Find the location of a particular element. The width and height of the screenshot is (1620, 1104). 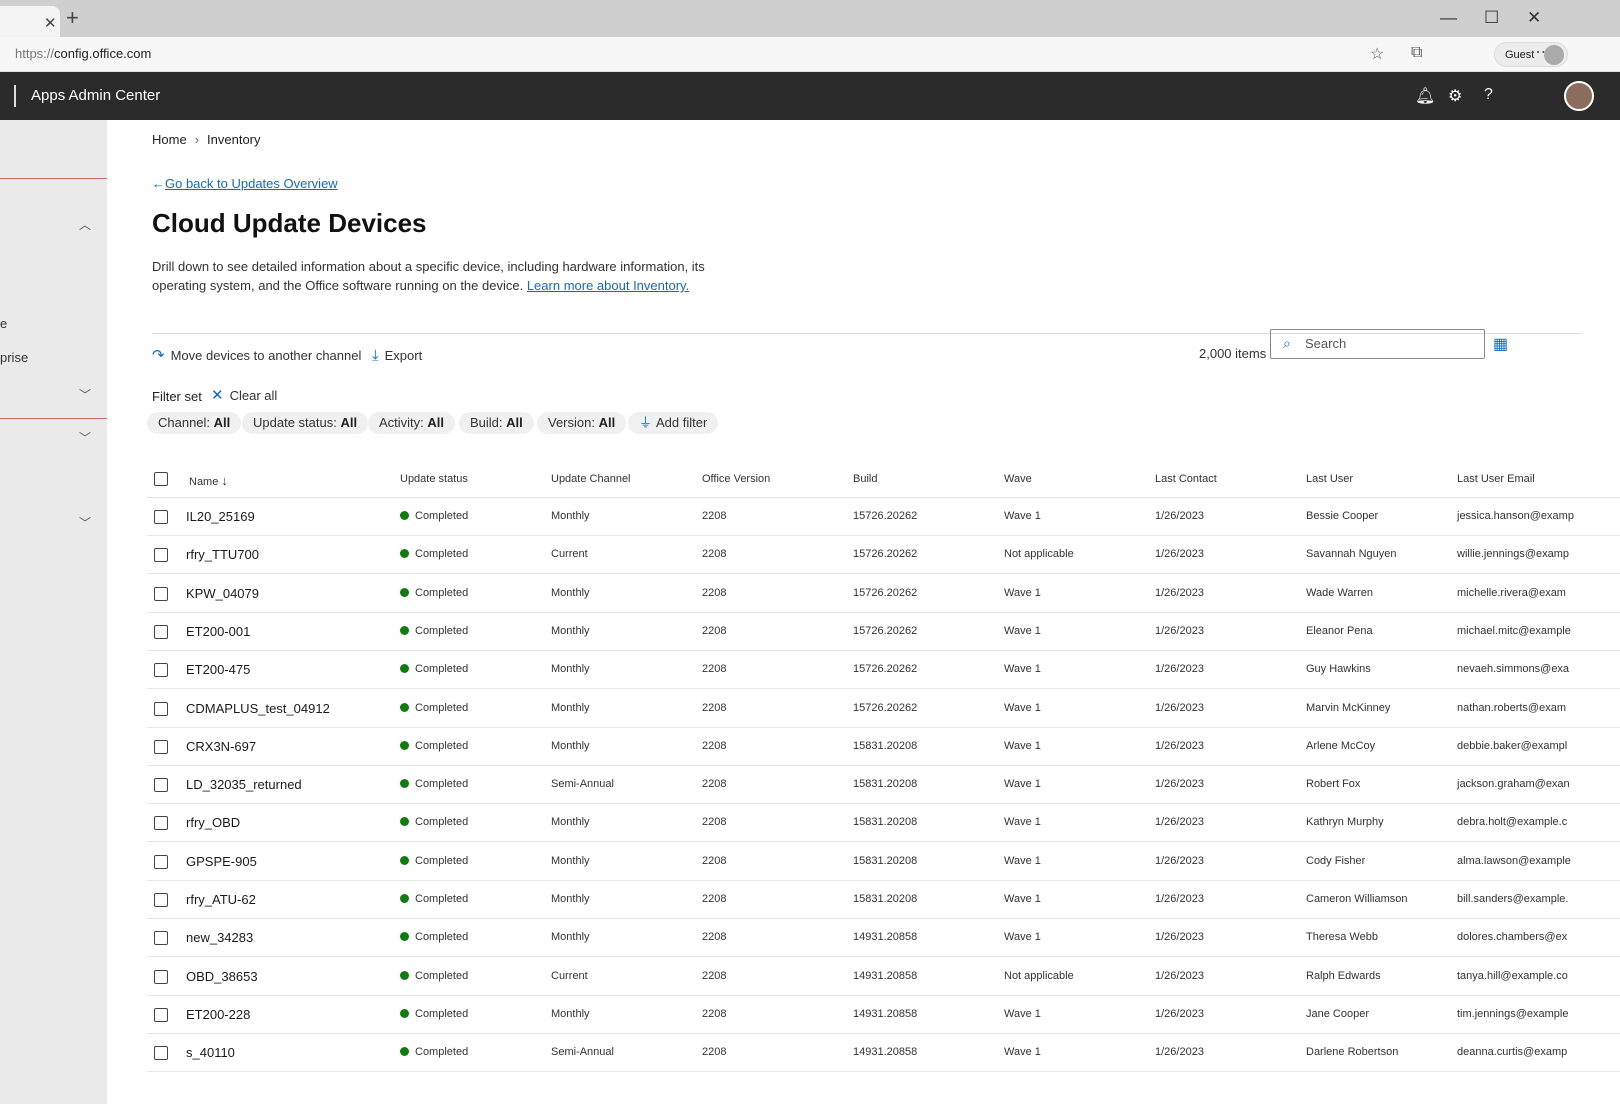

column-header-update-channel: Update Channel is located at coordinates (591, 479).